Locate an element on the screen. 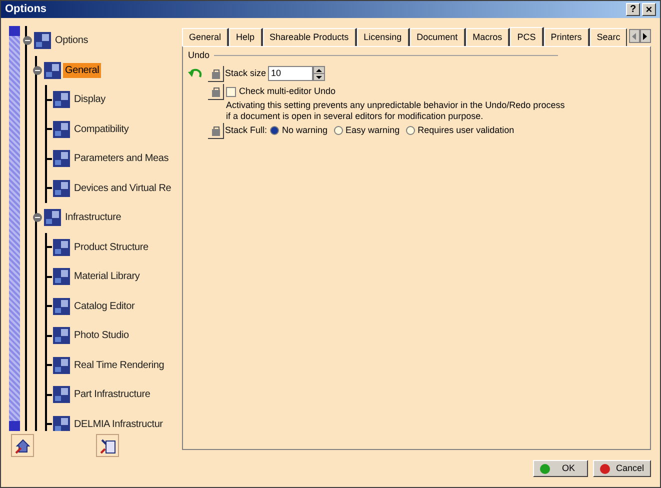  tree-item: Catalog Editor is located at coordinates (104, 306).